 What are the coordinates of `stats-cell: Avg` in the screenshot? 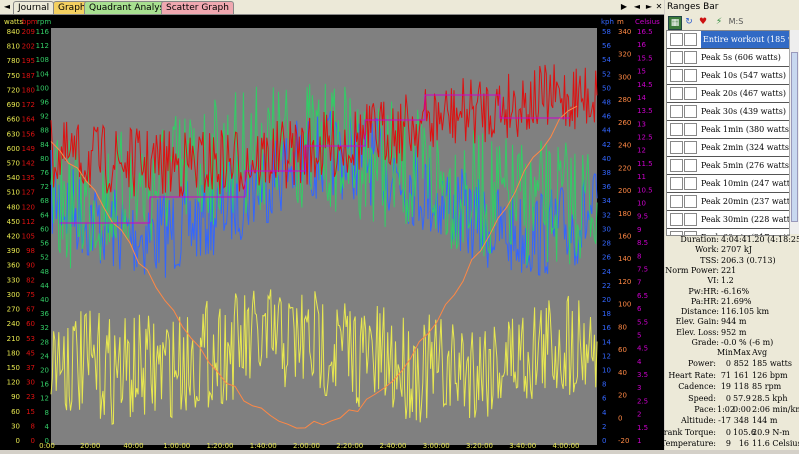 It's located at (760, 352).